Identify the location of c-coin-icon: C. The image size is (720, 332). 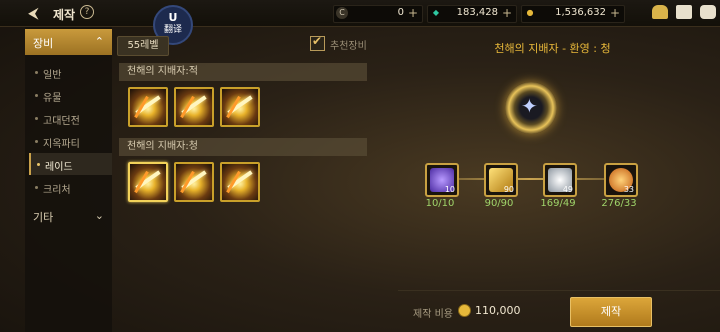
(342, 13).